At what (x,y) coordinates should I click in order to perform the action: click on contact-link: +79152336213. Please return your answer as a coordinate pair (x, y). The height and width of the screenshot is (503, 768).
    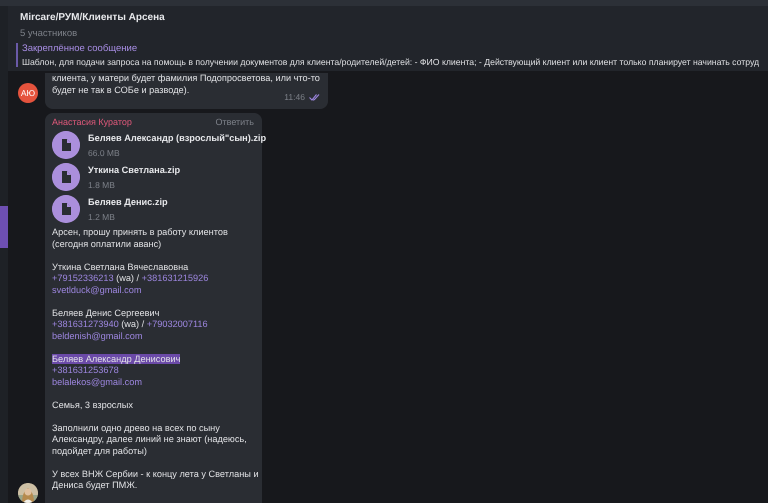
    Looking at the image, I should click on (83, 278).